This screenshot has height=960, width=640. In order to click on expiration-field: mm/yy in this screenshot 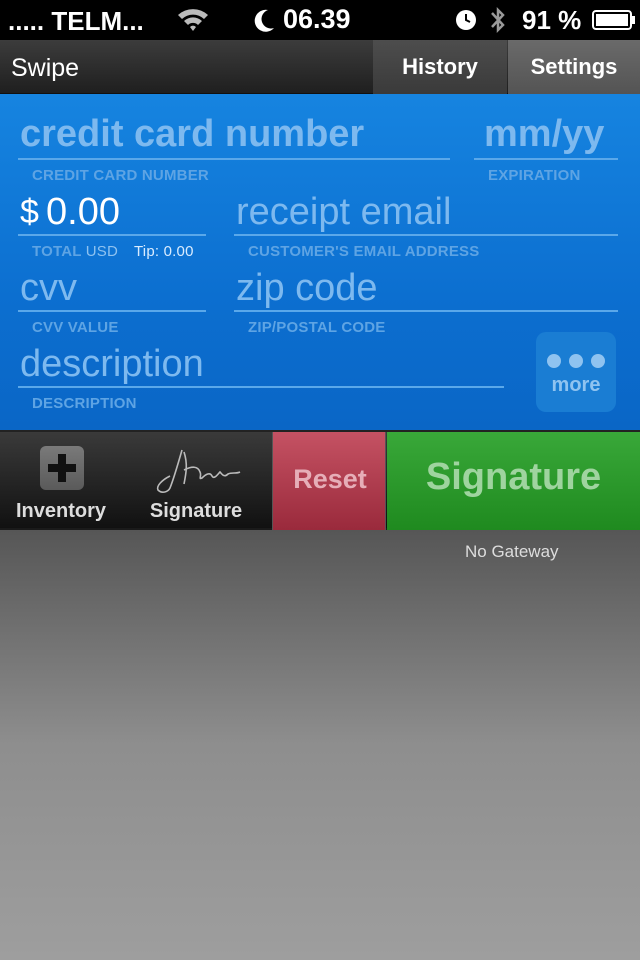, I will do `click(546, 136)`.